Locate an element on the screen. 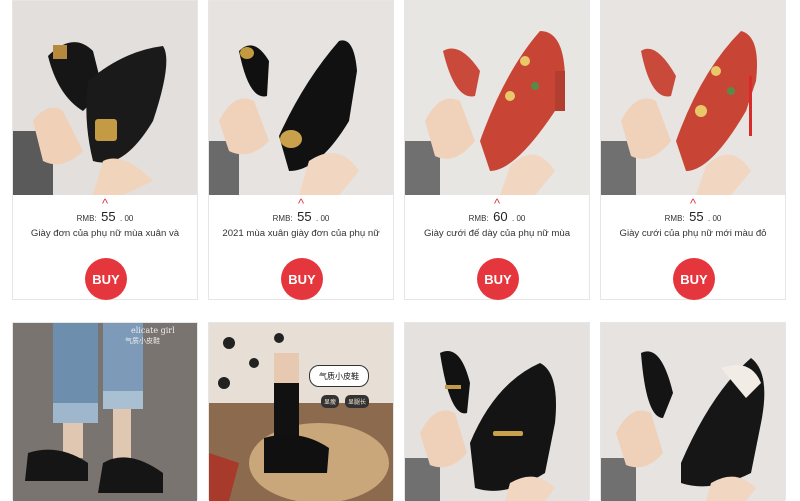 Image resolution: width=800 pixels, height=501 pixels. product-photo: 气质小皮鞋 显瘦 显腿长 is located at coordinates (301, 412).